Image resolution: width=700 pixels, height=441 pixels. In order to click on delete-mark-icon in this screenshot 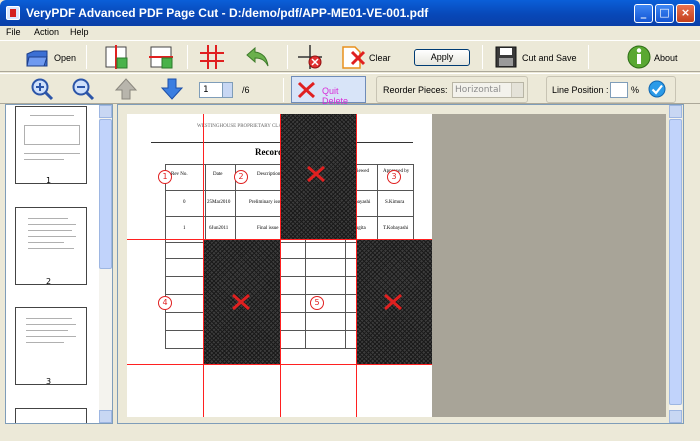, I will do `click(393, 302)`.